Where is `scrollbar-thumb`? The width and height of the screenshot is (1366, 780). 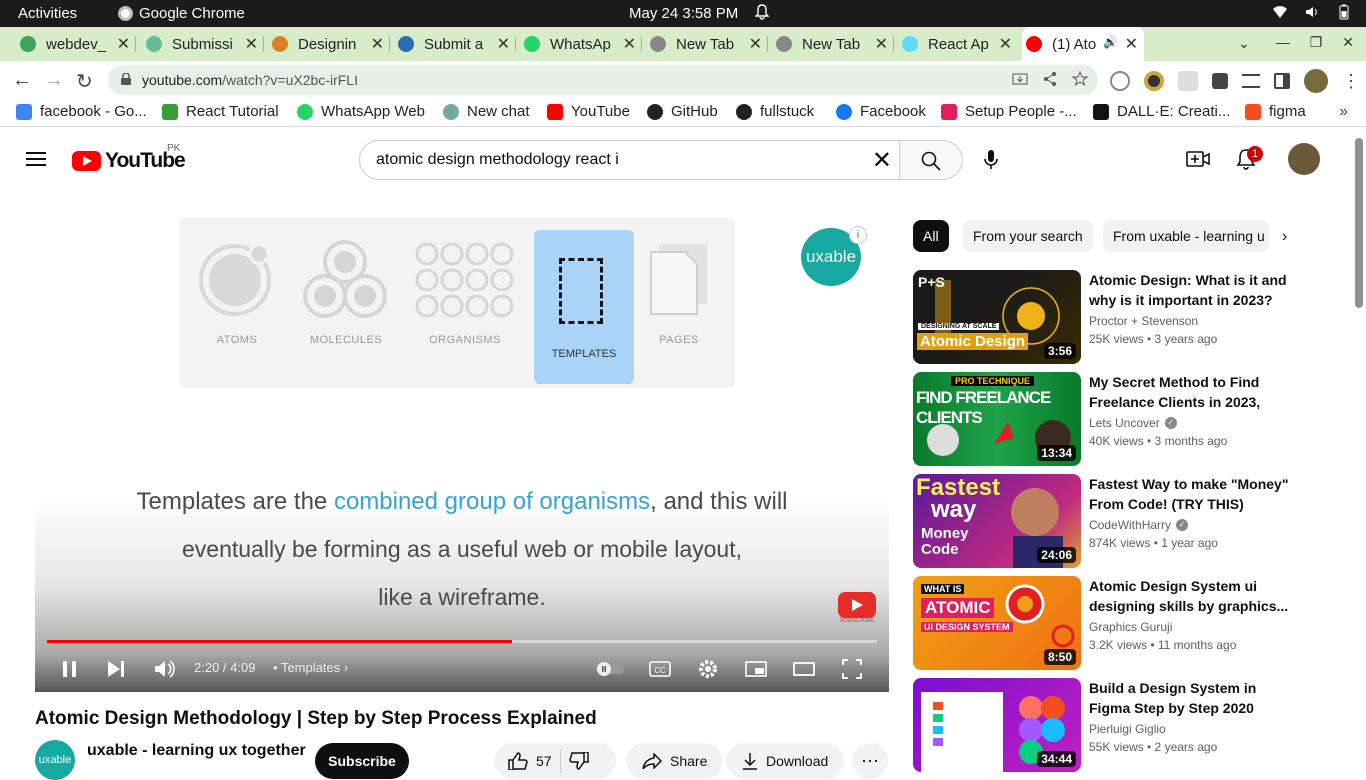 scrollbar-thumb is located at coordinates (1359, 223).